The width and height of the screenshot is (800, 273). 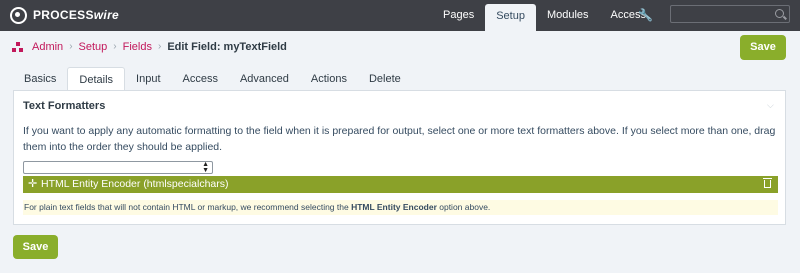 I want to click on search-icon, so click(x=779, y=13).